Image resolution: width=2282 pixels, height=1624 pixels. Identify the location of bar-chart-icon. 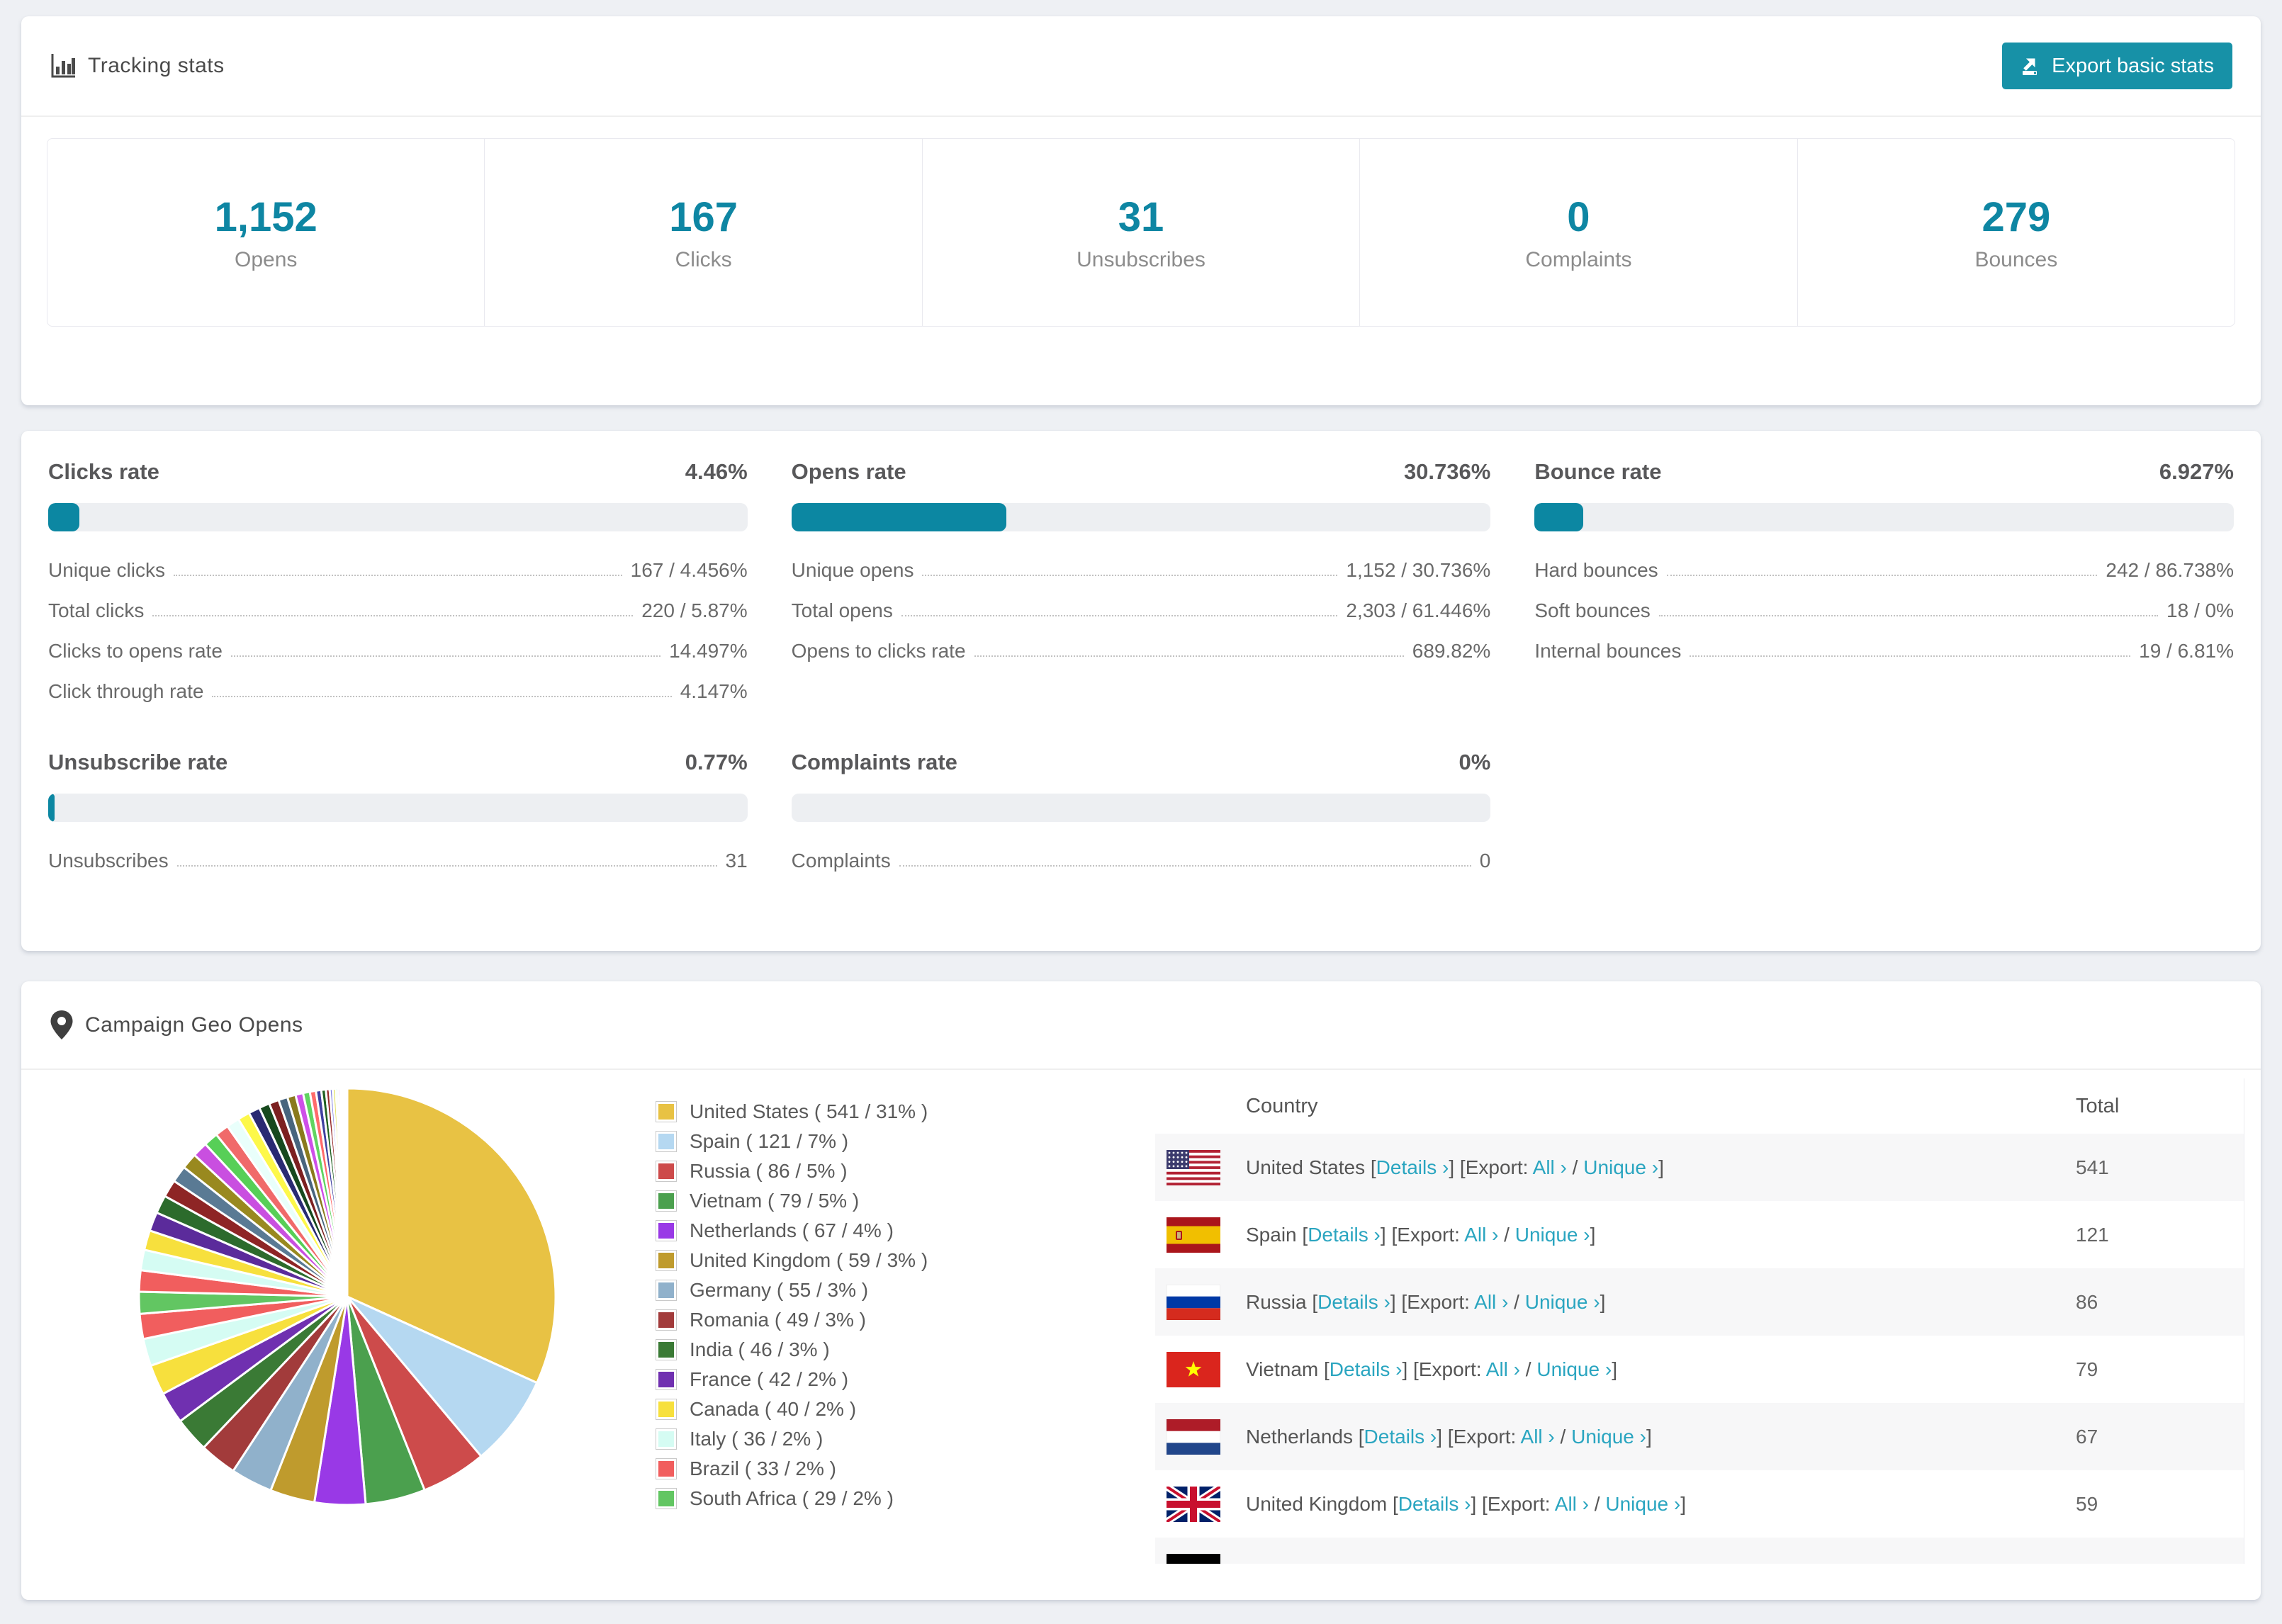
(64, 66).